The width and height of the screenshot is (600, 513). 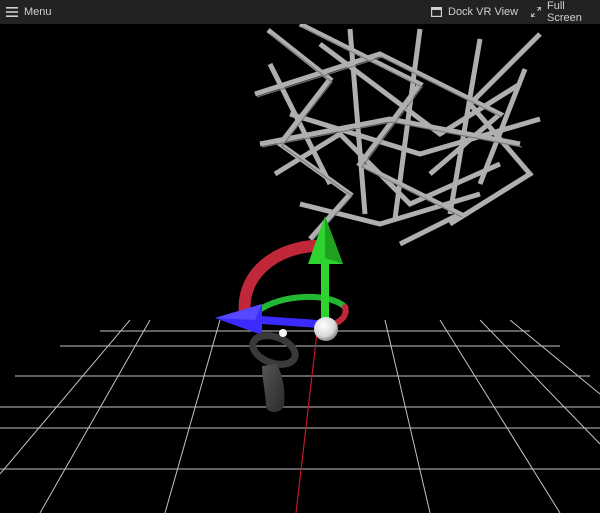 I want to click on gizmo-center-sphere, so click(x=326, y=329).